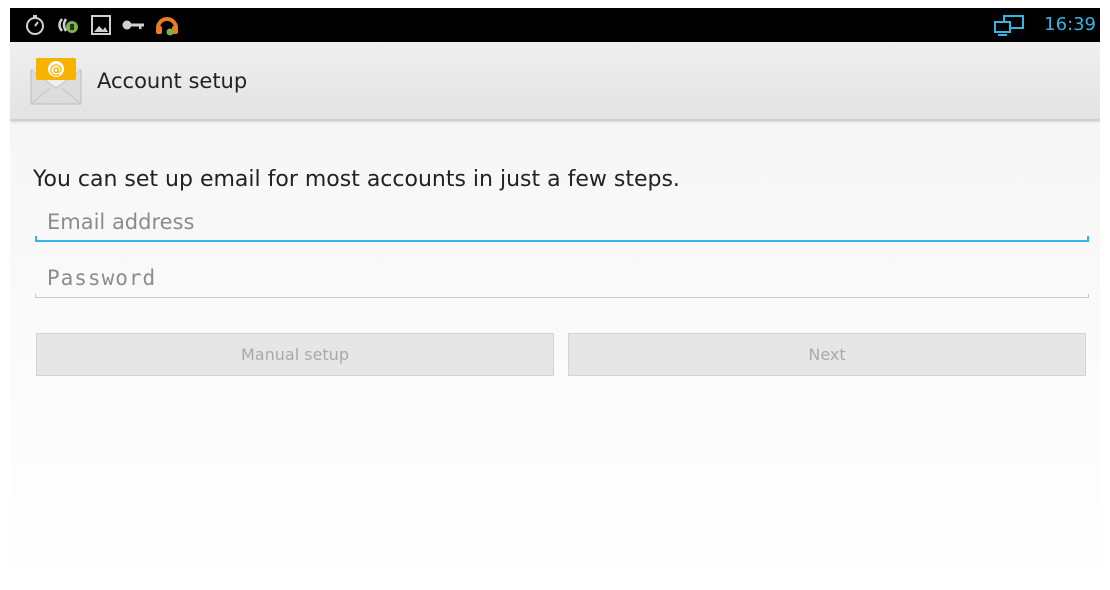 The height and width of the screenshot is (590, 1110). I want to click on email-input, so click(562, 222).